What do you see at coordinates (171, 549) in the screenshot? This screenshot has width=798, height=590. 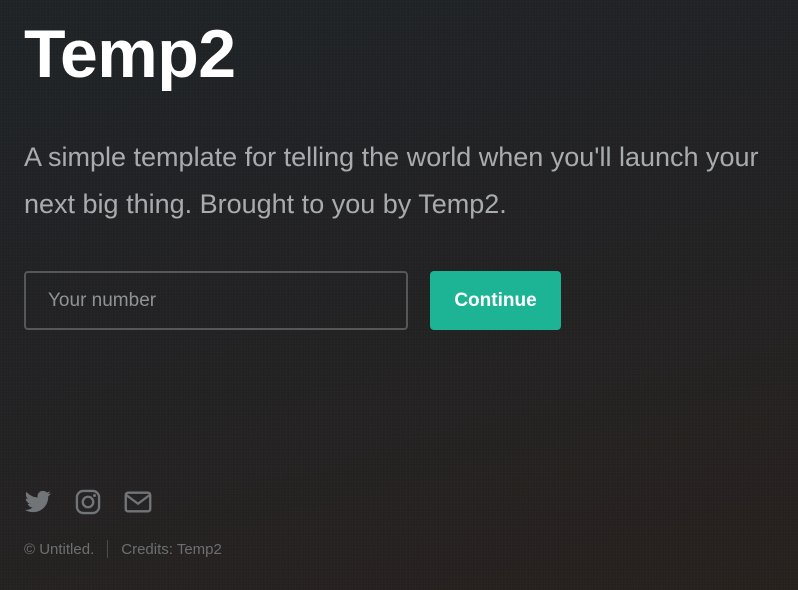 I see `credits-text: Credits: Temp2` at bounding box center [171, 549].